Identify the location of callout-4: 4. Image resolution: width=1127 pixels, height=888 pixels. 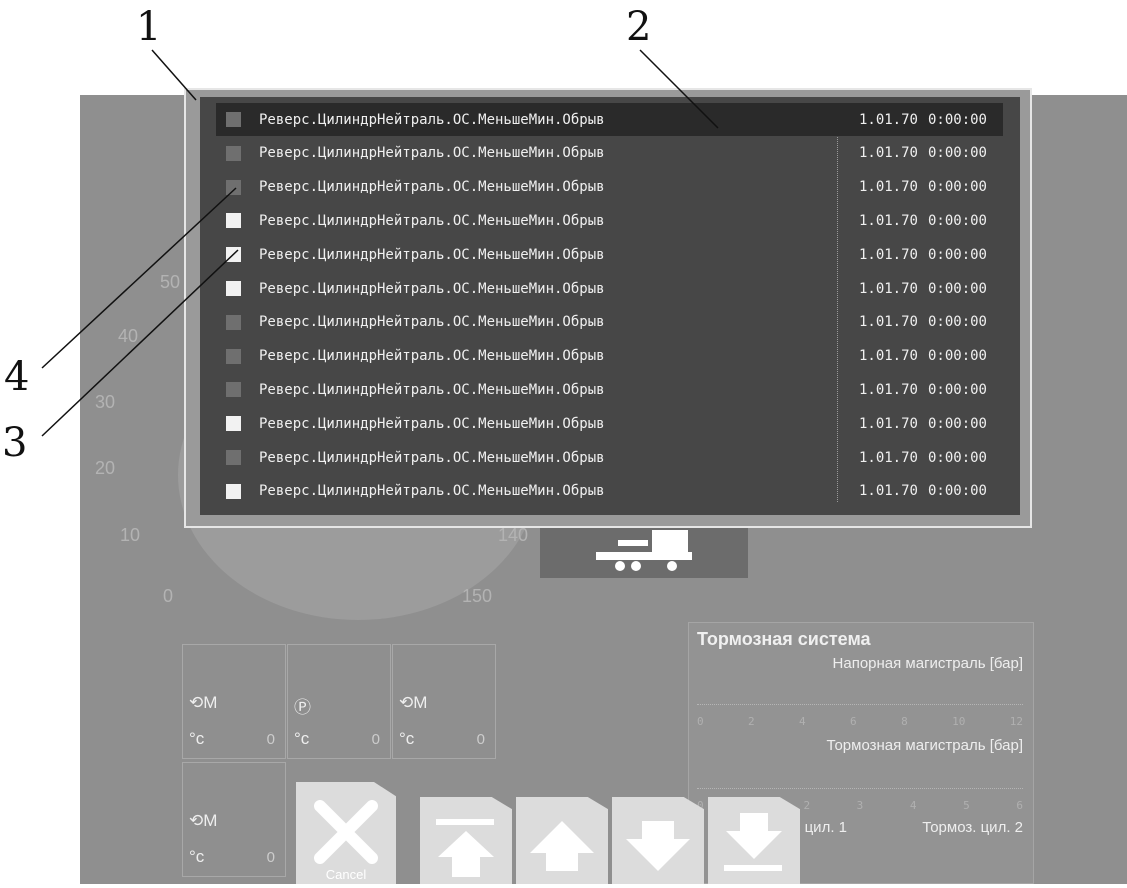
(17, 377).